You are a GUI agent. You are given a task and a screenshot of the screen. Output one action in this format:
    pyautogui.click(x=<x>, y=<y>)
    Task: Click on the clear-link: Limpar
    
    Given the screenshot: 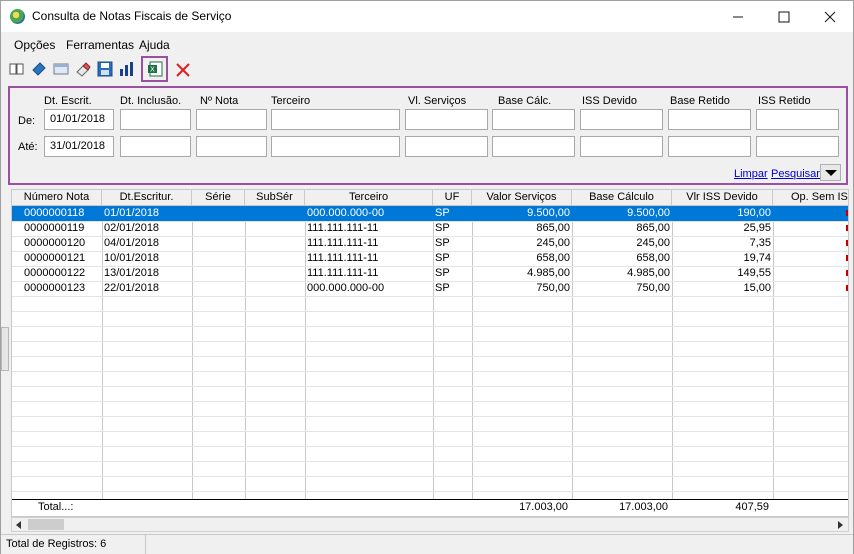 What is the action you would take?
    pyautogui.click(x=751, y=174)
    